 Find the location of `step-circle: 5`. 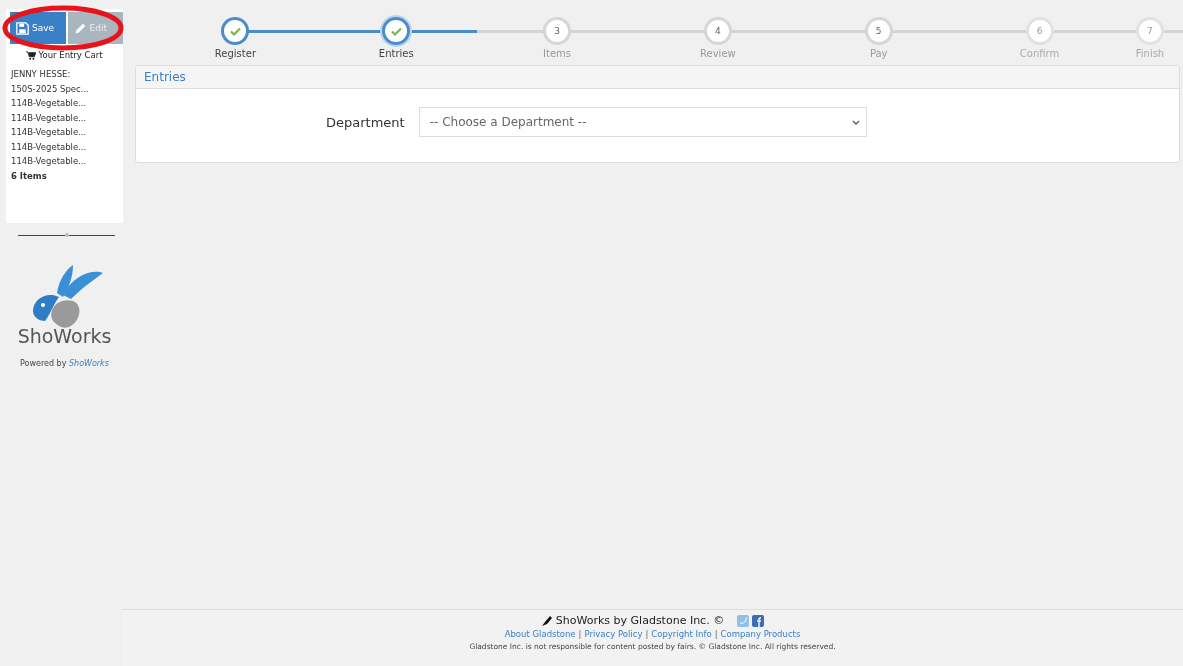

step-circle: 5 is located at coordinates (878, 31).